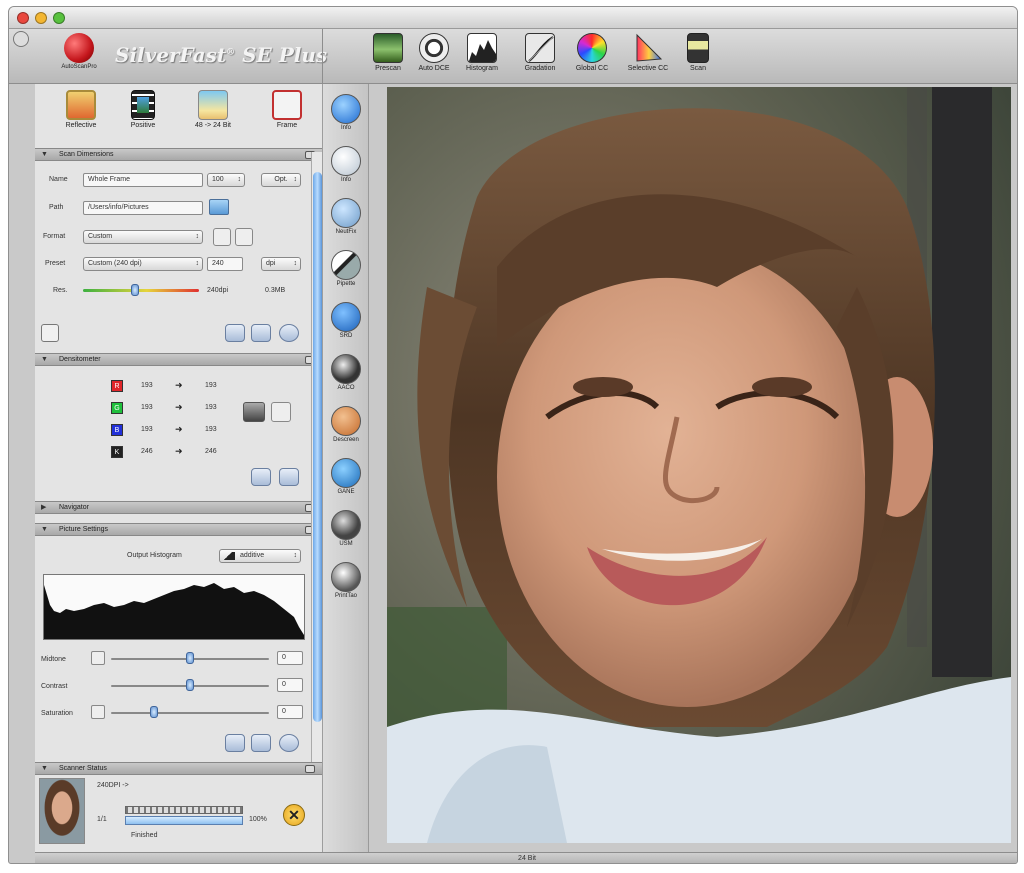 Image resolution: width=1024 pixels, height=873 pixels. What do you see at coordinates (346, 424) in the screenshot?
I see `descreen-tool-button: Descreen` at bounding box center [346, 424].